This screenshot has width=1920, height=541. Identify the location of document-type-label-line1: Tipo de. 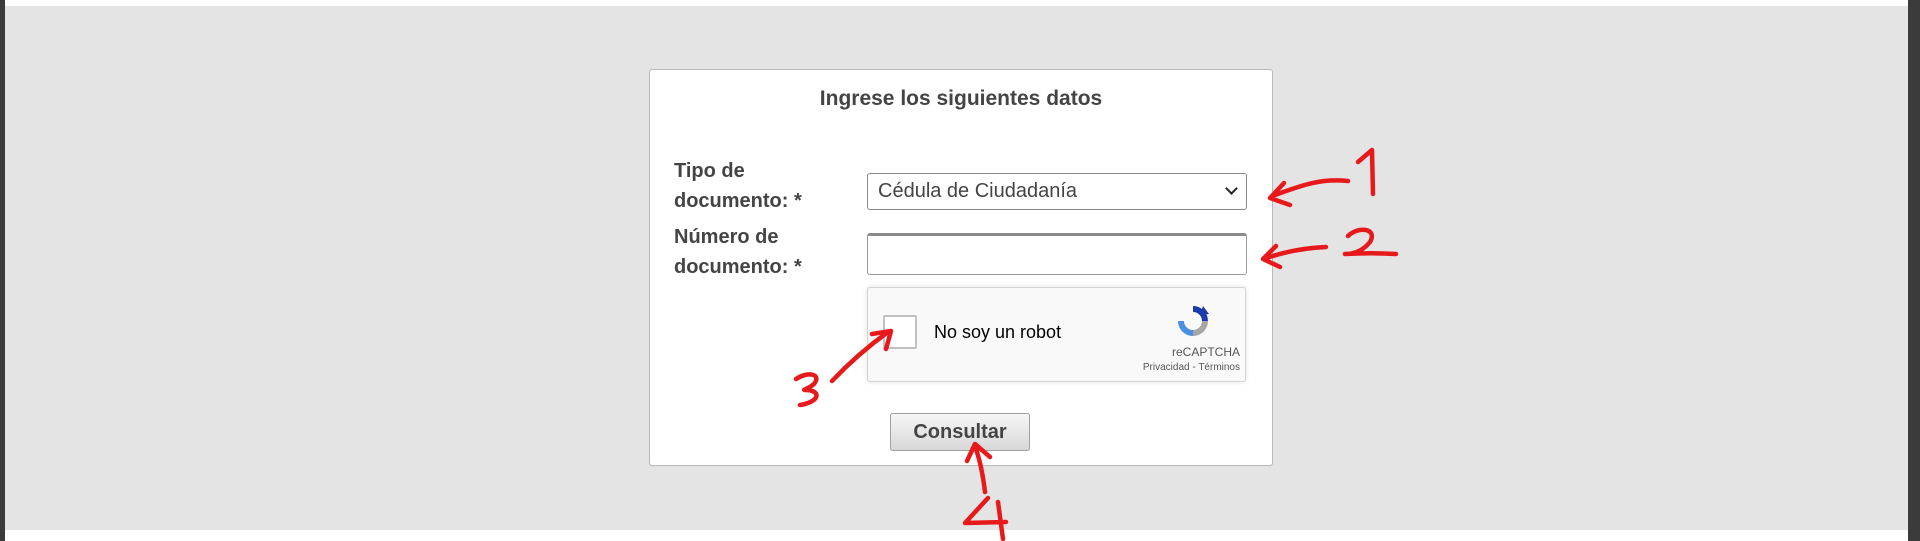
(709, 171).